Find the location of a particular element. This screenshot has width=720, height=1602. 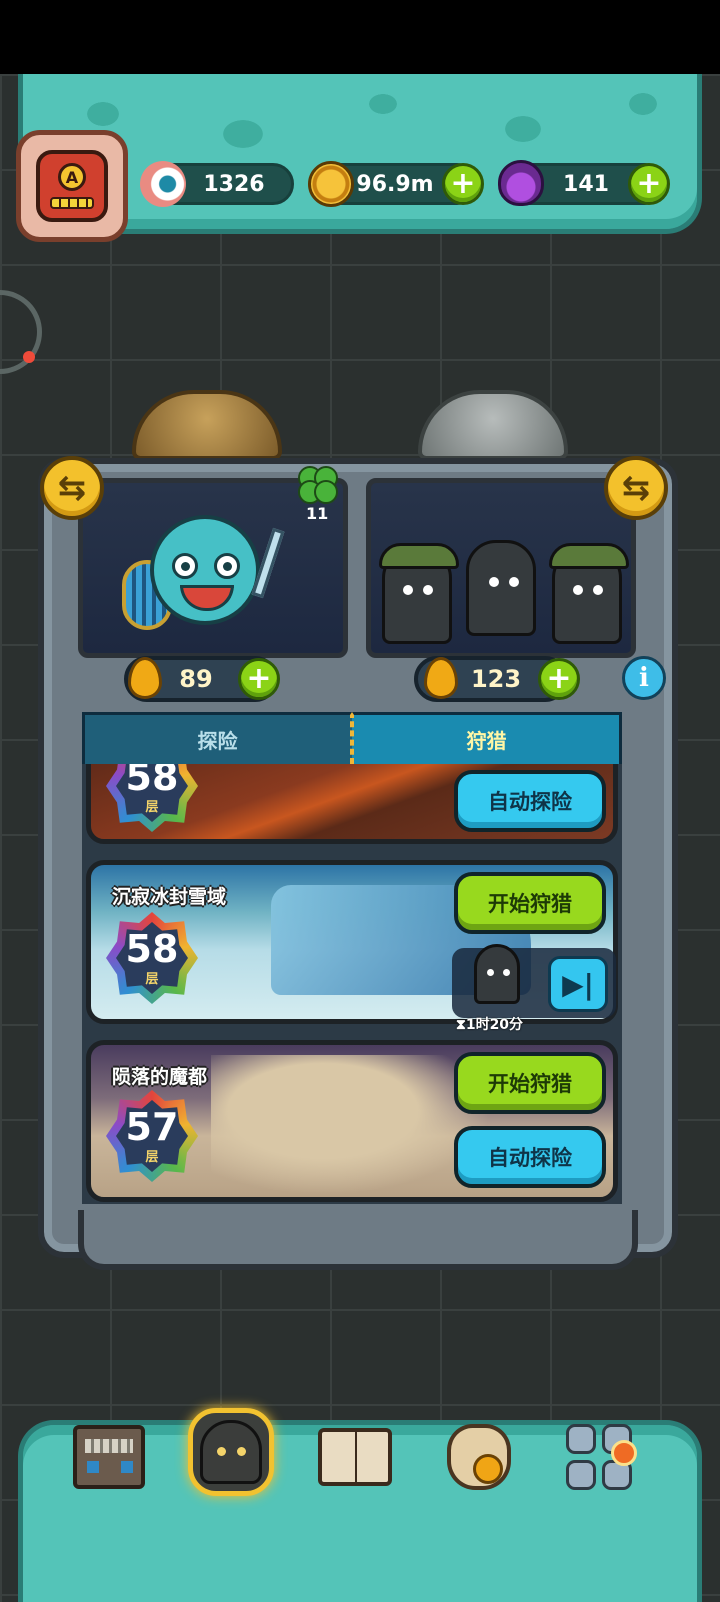

slime-eye-right is located at coordinates (227, 566).